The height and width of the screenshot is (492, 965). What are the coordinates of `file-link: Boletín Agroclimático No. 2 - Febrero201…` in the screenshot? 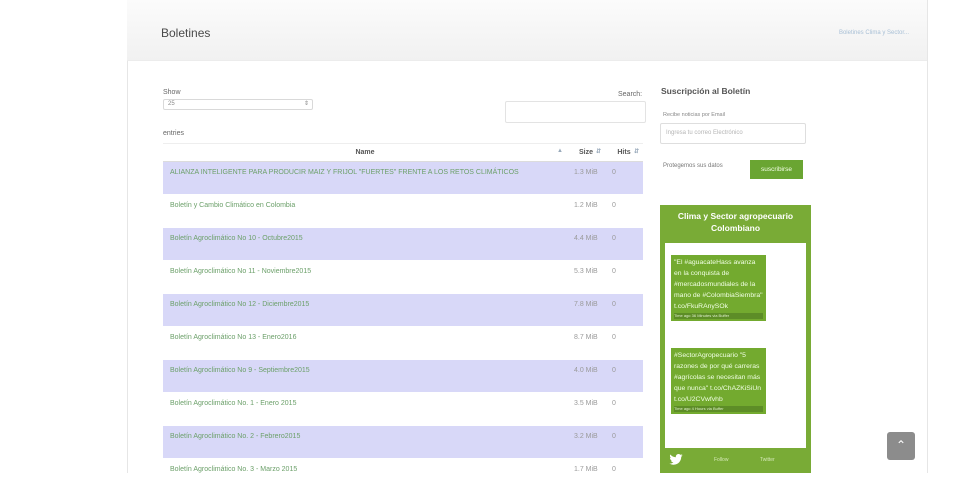 It's located at (365, 442).